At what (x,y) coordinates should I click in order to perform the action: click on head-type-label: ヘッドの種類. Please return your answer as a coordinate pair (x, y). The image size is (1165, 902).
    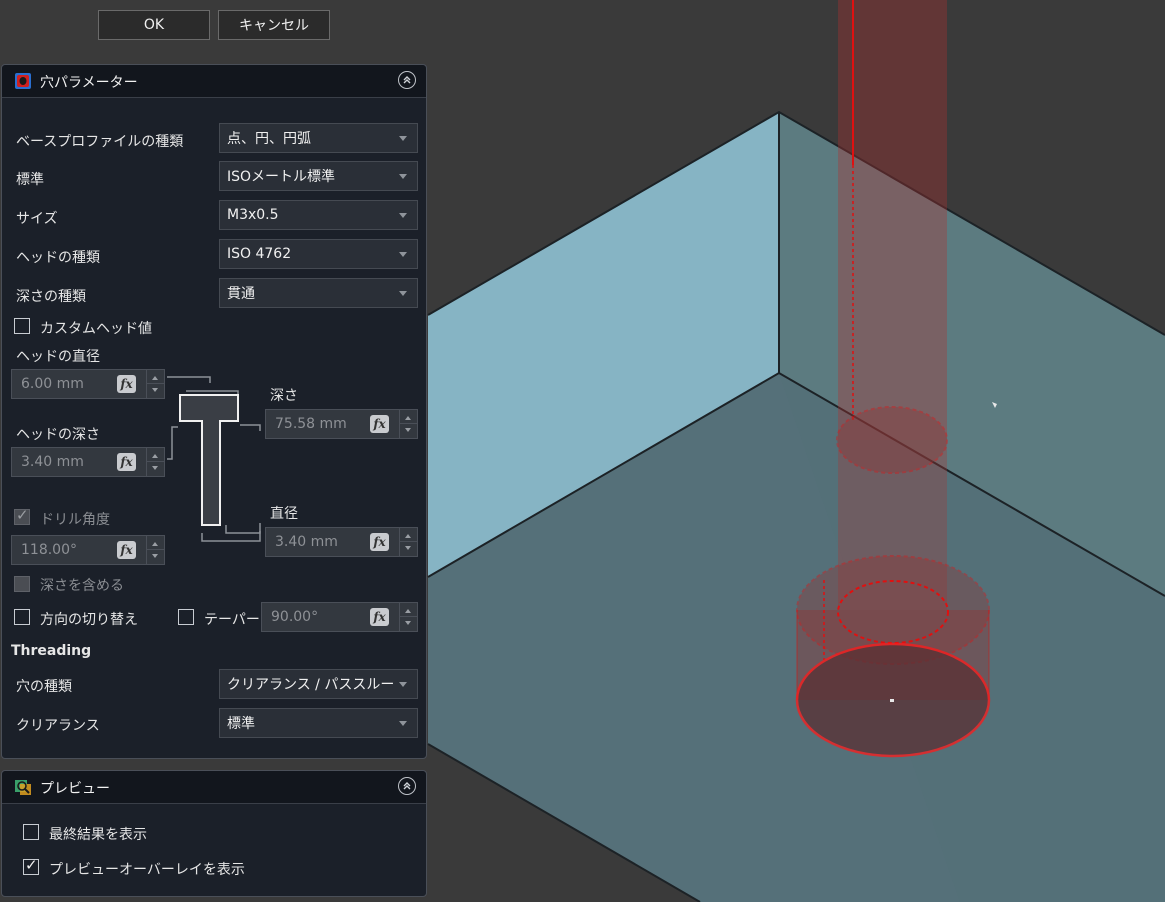
    Looking at the image, I should click on (58, 258).